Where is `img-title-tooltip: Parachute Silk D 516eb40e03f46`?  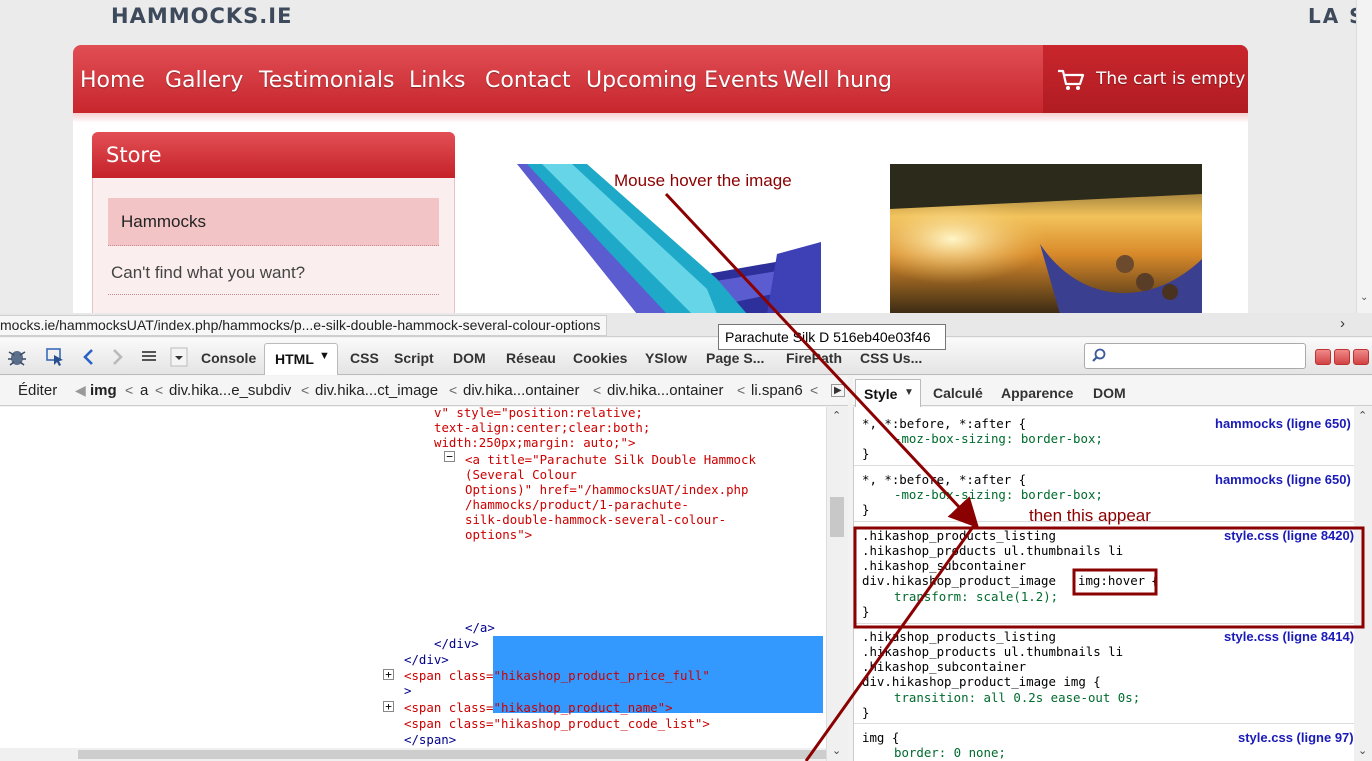
img-title-tooltip: Parachute Silk D 516eb40e03f46 is located at coordinates (832, 337).